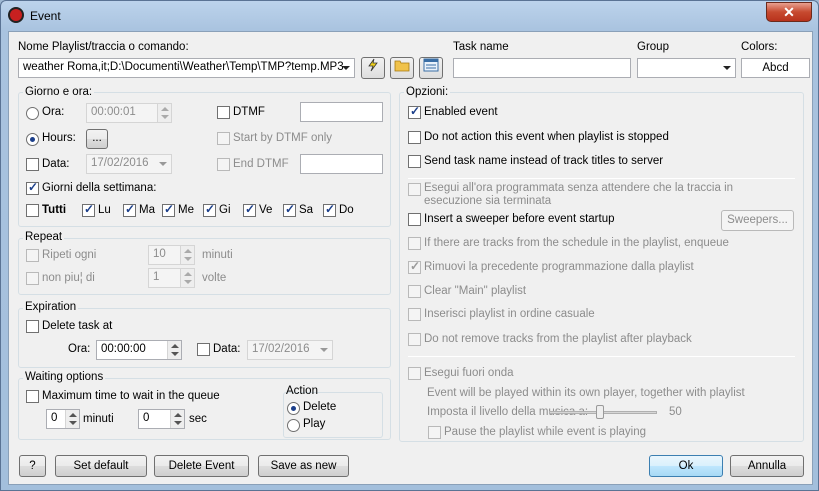 The height and width of the screenshot is (491, 819). Describe the element at coordinates (32, 326) in the screenshot. I see `delete-task-checkbox` at that location.